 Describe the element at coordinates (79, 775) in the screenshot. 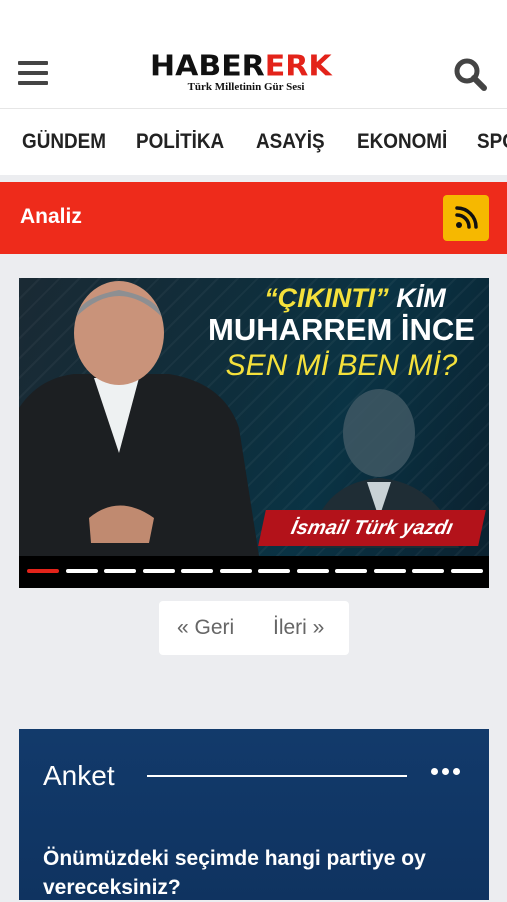

I see `poll-title: Anket` at that location.